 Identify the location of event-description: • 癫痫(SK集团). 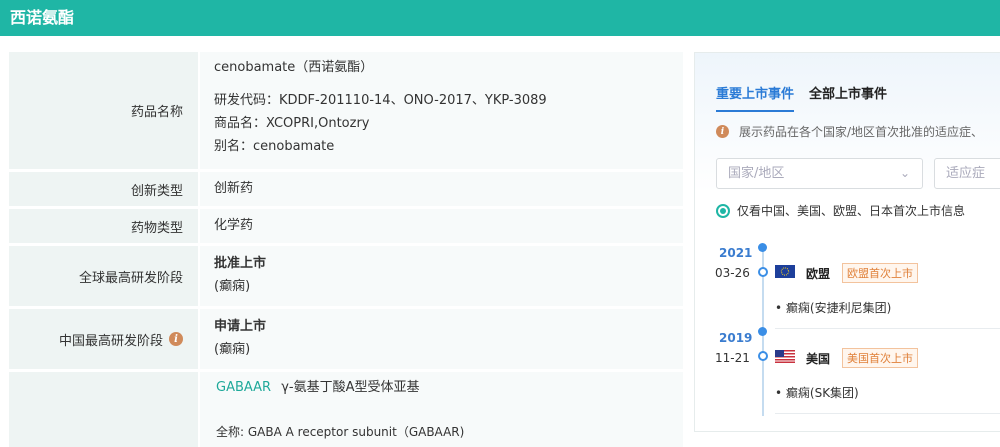
(817, 393).